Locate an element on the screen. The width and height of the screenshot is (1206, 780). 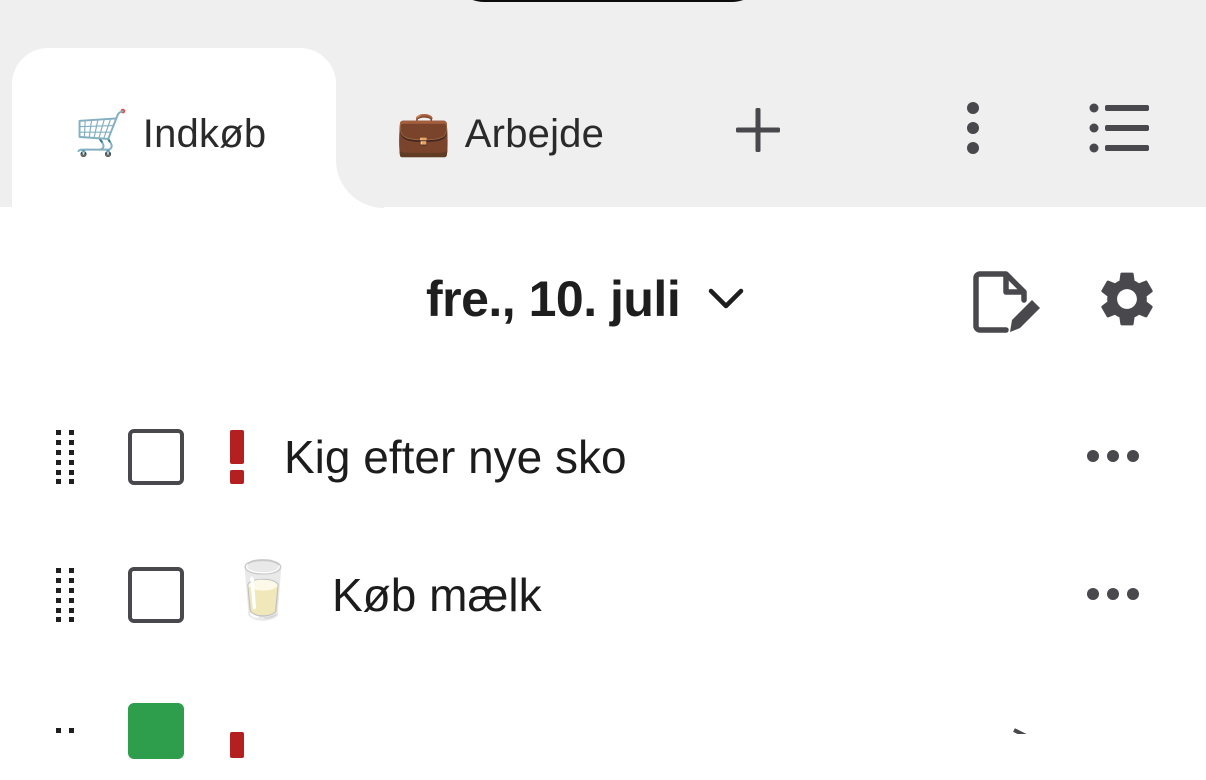
milk-glass-icon: 🥛 is located at coordinates (263, 589).